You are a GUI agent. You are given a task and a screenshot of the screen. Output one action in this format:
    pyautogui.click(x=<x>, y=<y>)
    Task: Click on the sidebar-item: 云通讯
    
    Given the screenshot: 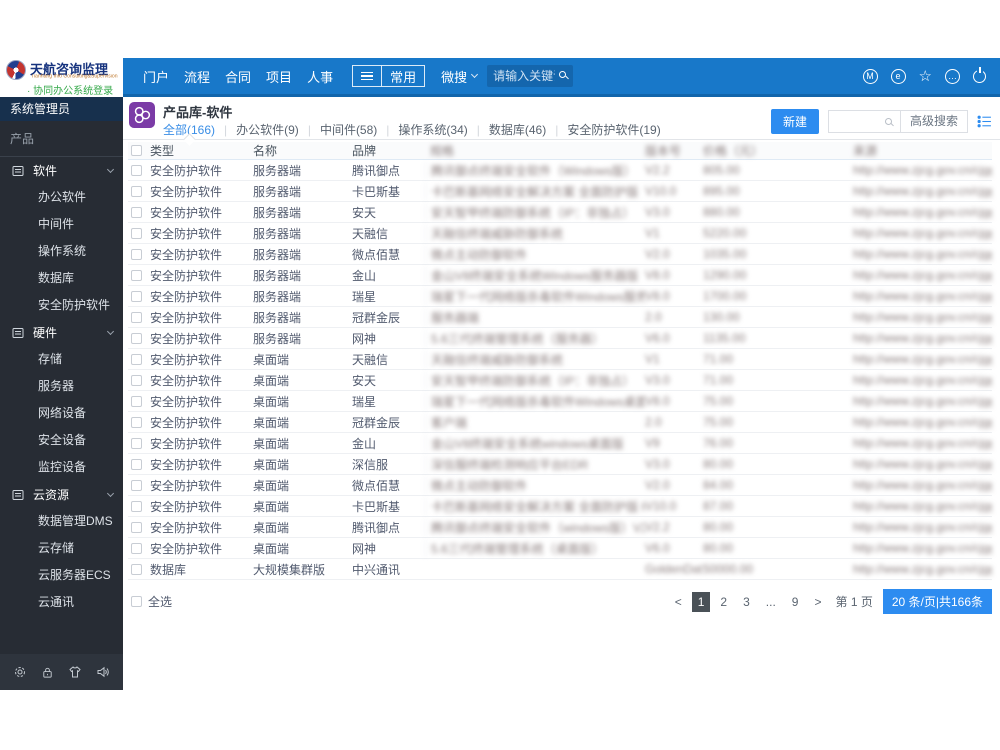 What is the action you would take?
    pyautogui.click(x=61, y=602)
    